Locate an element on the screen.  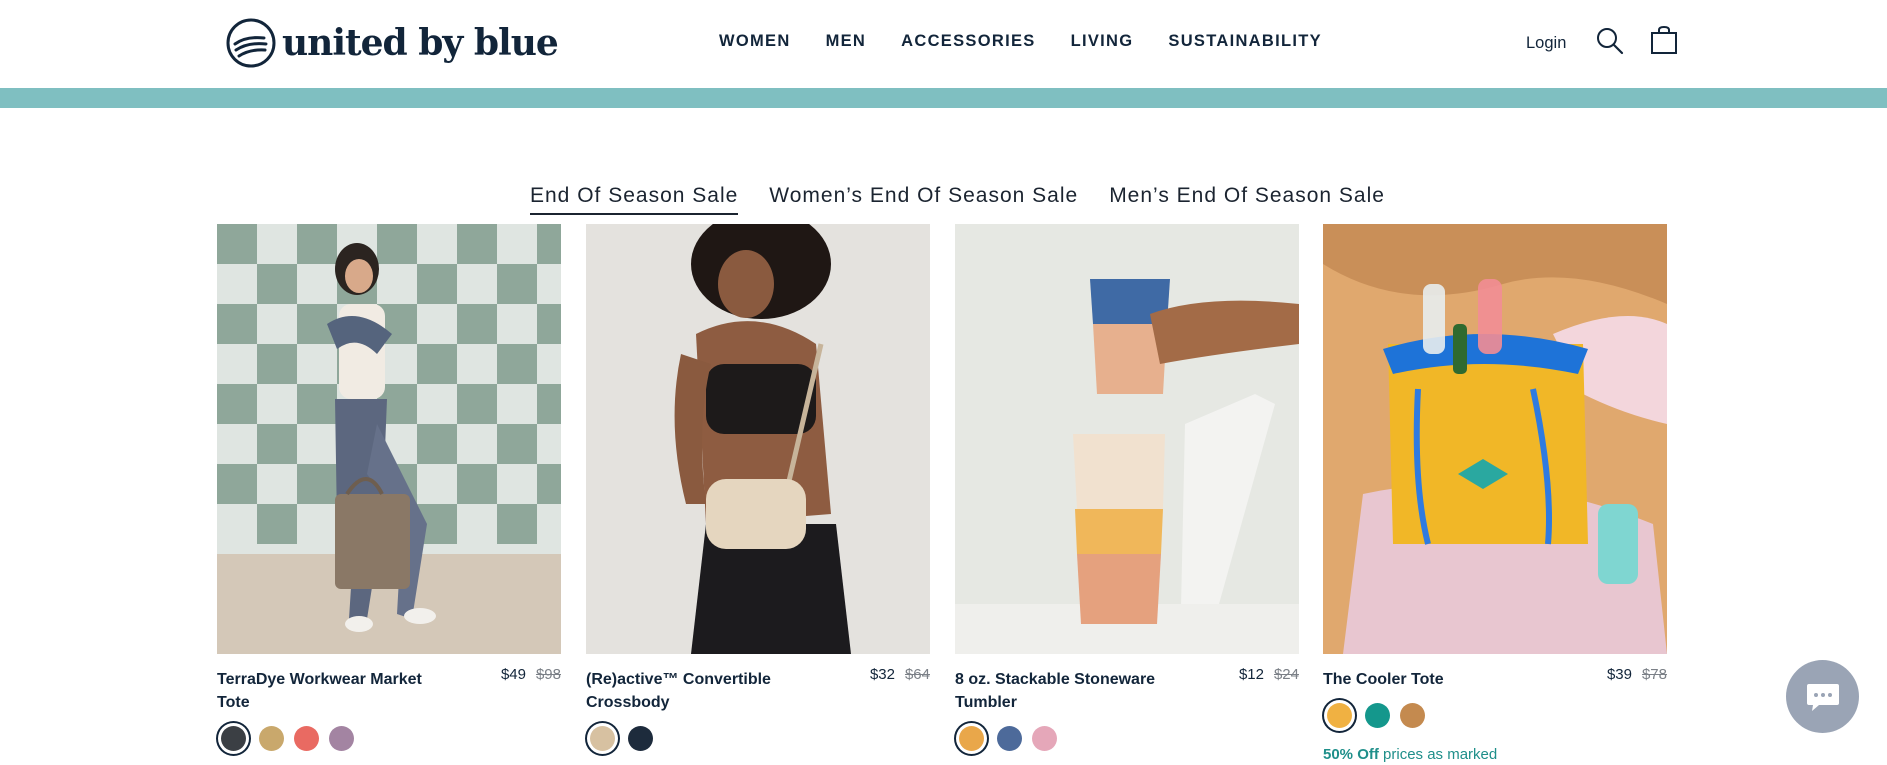
promo-note: prices as marked is located at coordinates (1440, 754).